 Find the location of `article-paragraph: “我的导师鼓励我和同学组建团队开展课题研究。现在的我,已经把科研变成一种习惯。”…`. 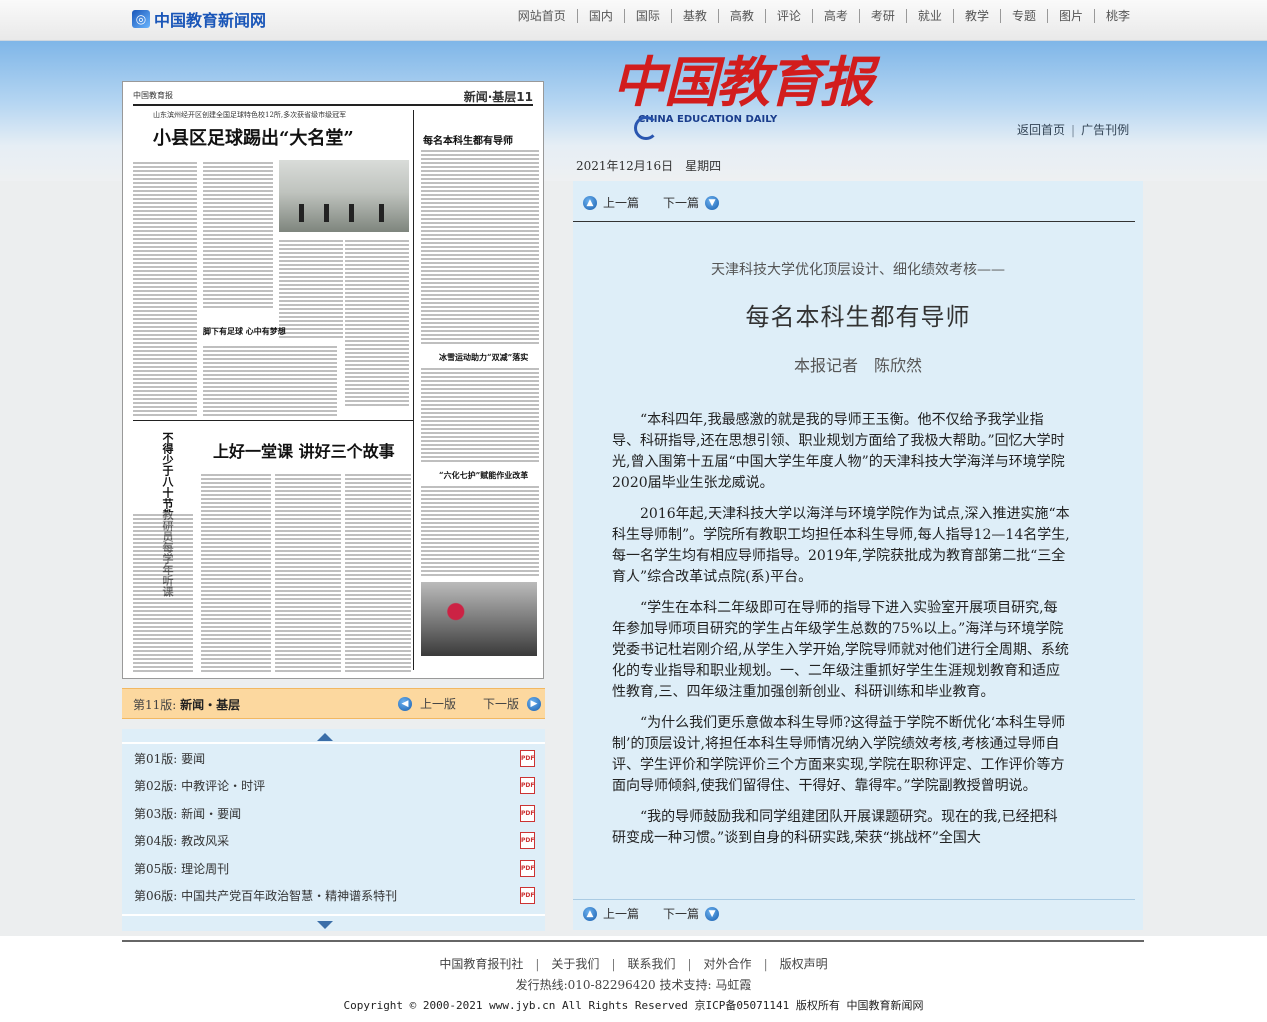

article-paragraph: “我的导师鼓励我和同学组建团队开展课题研究。现在的我,已经把科研变成一种习惯。”… is located at coordinates (835, 827).